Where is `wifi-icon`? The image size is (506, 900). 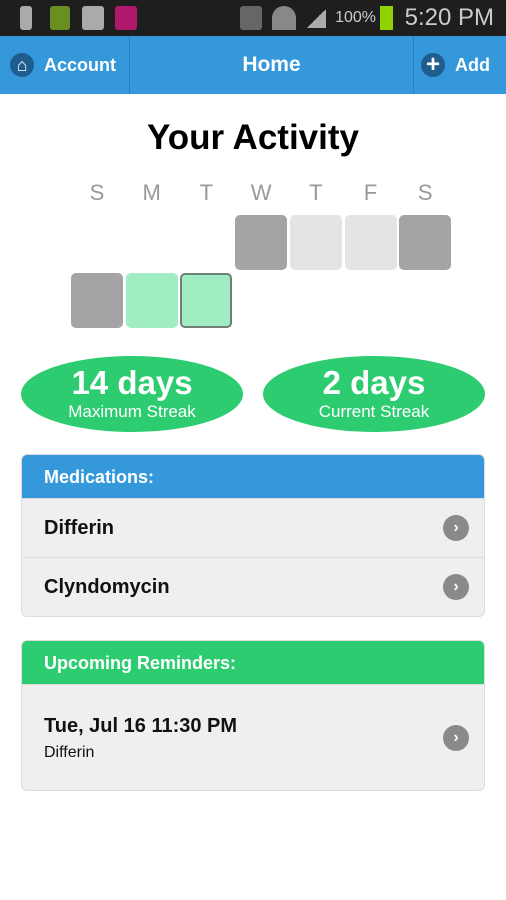 wifi-icon is located at coordinates (284, 18).